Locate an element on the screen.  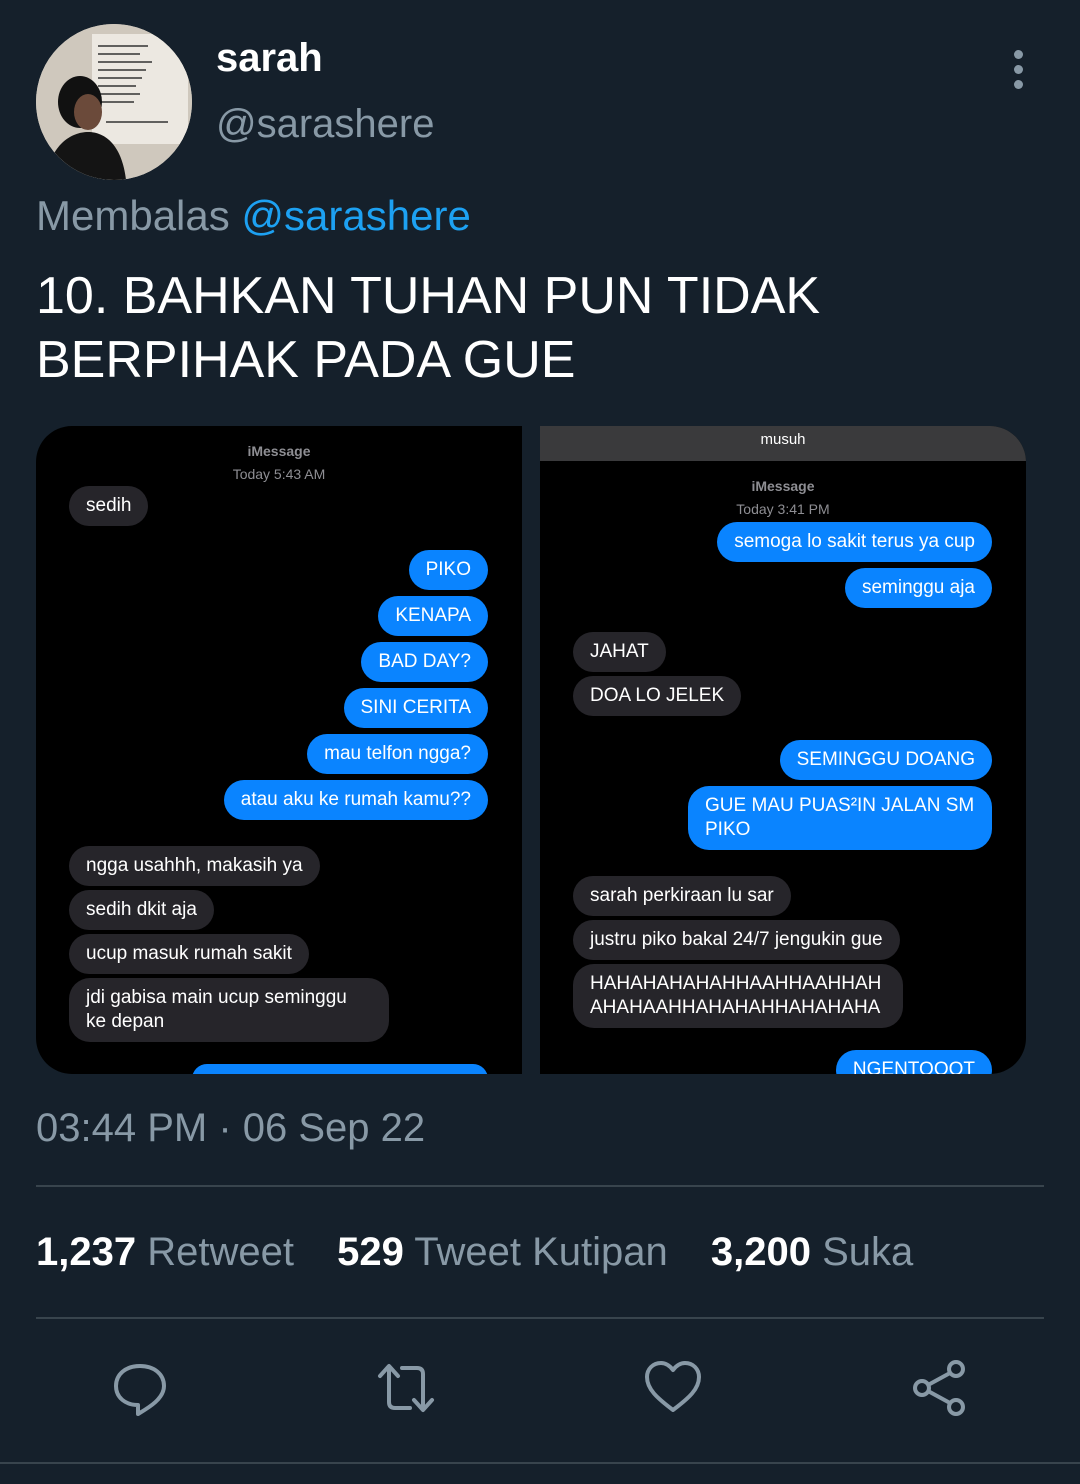
message-bubble-sent: GUE MAU PUAS²IN JALAN SM PIKO is located at coordinates (840, 818).